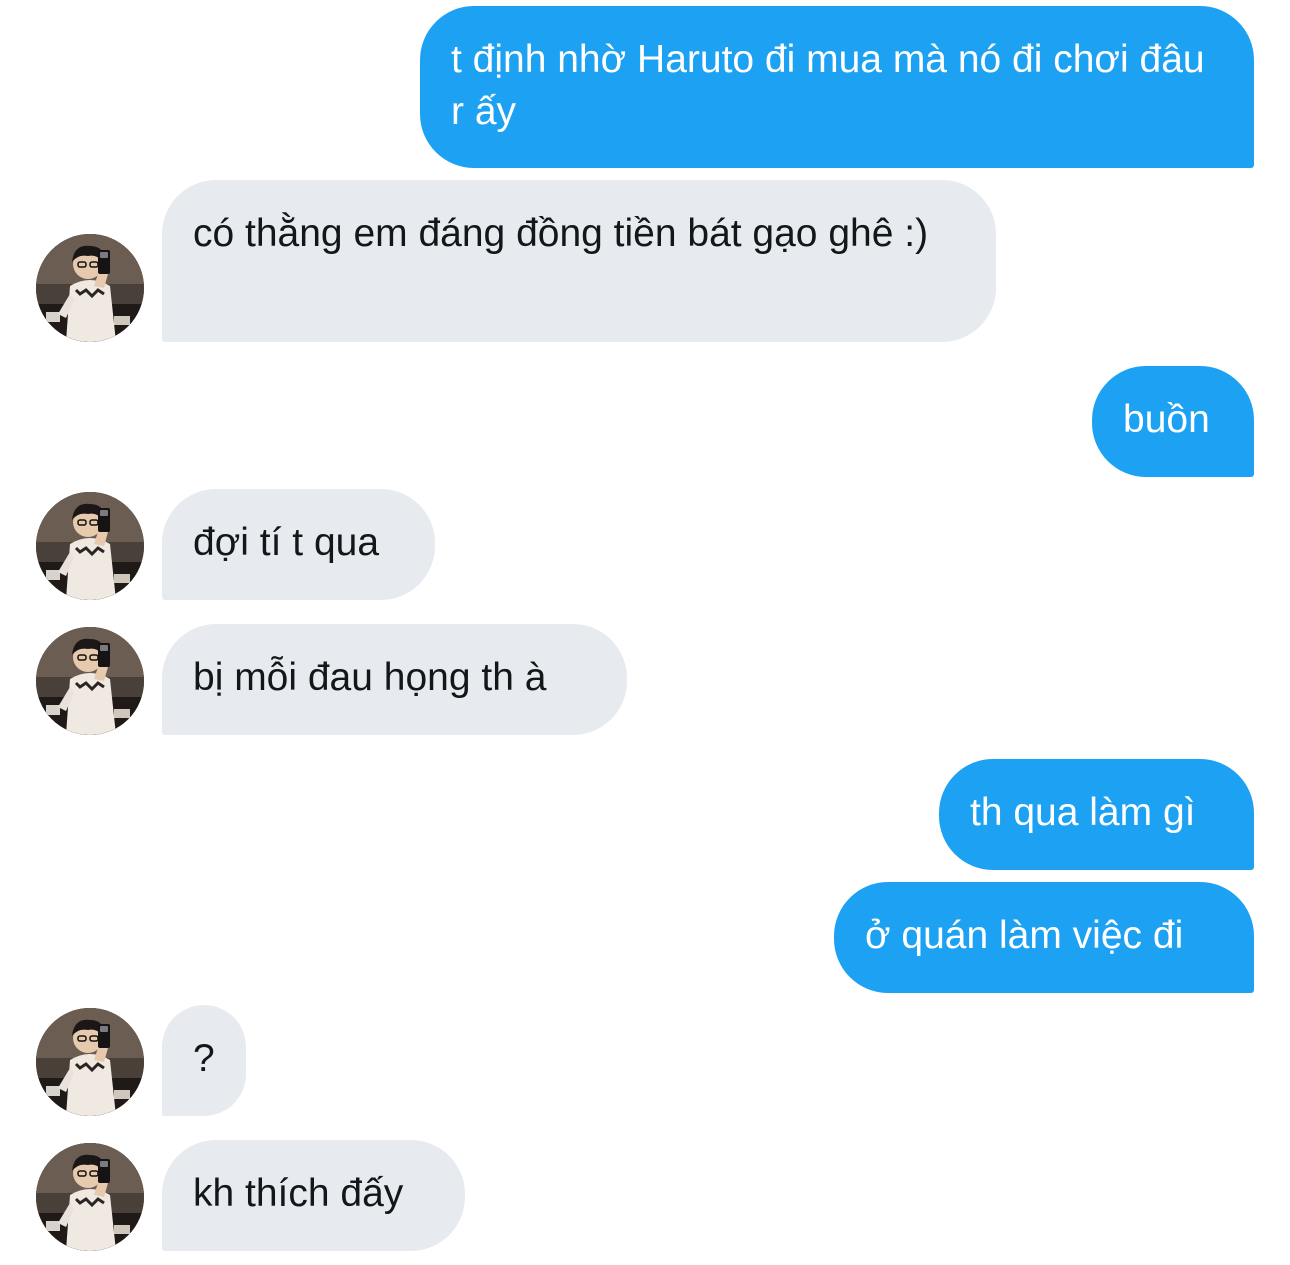 The width and height of the screenshot is (1290, 1265). I want to click on message-bubble-sent: th qua làm gì, so click(1096, 814).